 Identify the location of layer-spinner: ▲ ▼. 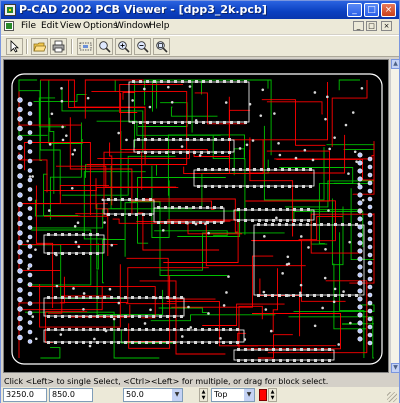
(272, 395).